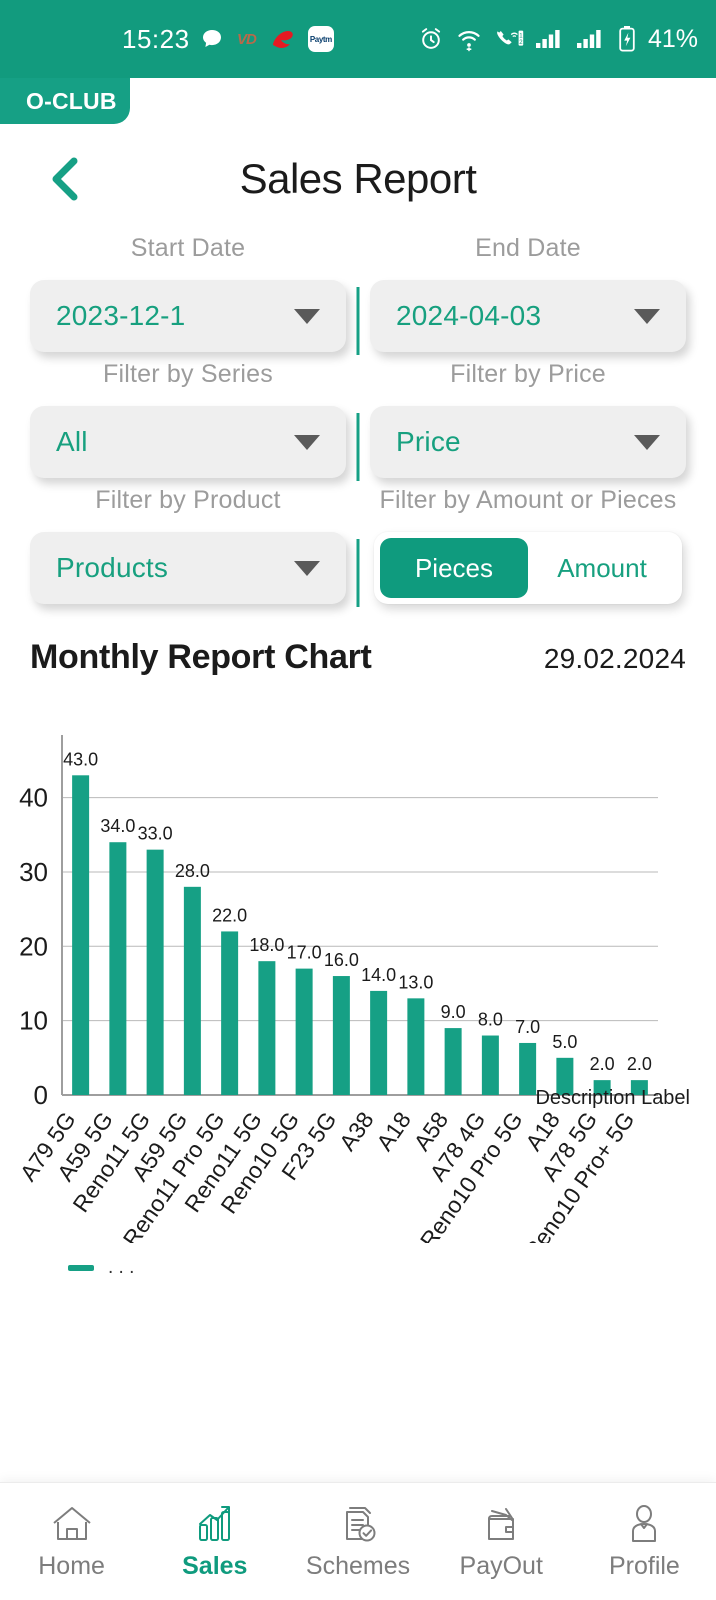  What do you see at coordinates (33, 1021) in the screenshot?
I see `svg-text: 10` at bounding box center [33, 1021].